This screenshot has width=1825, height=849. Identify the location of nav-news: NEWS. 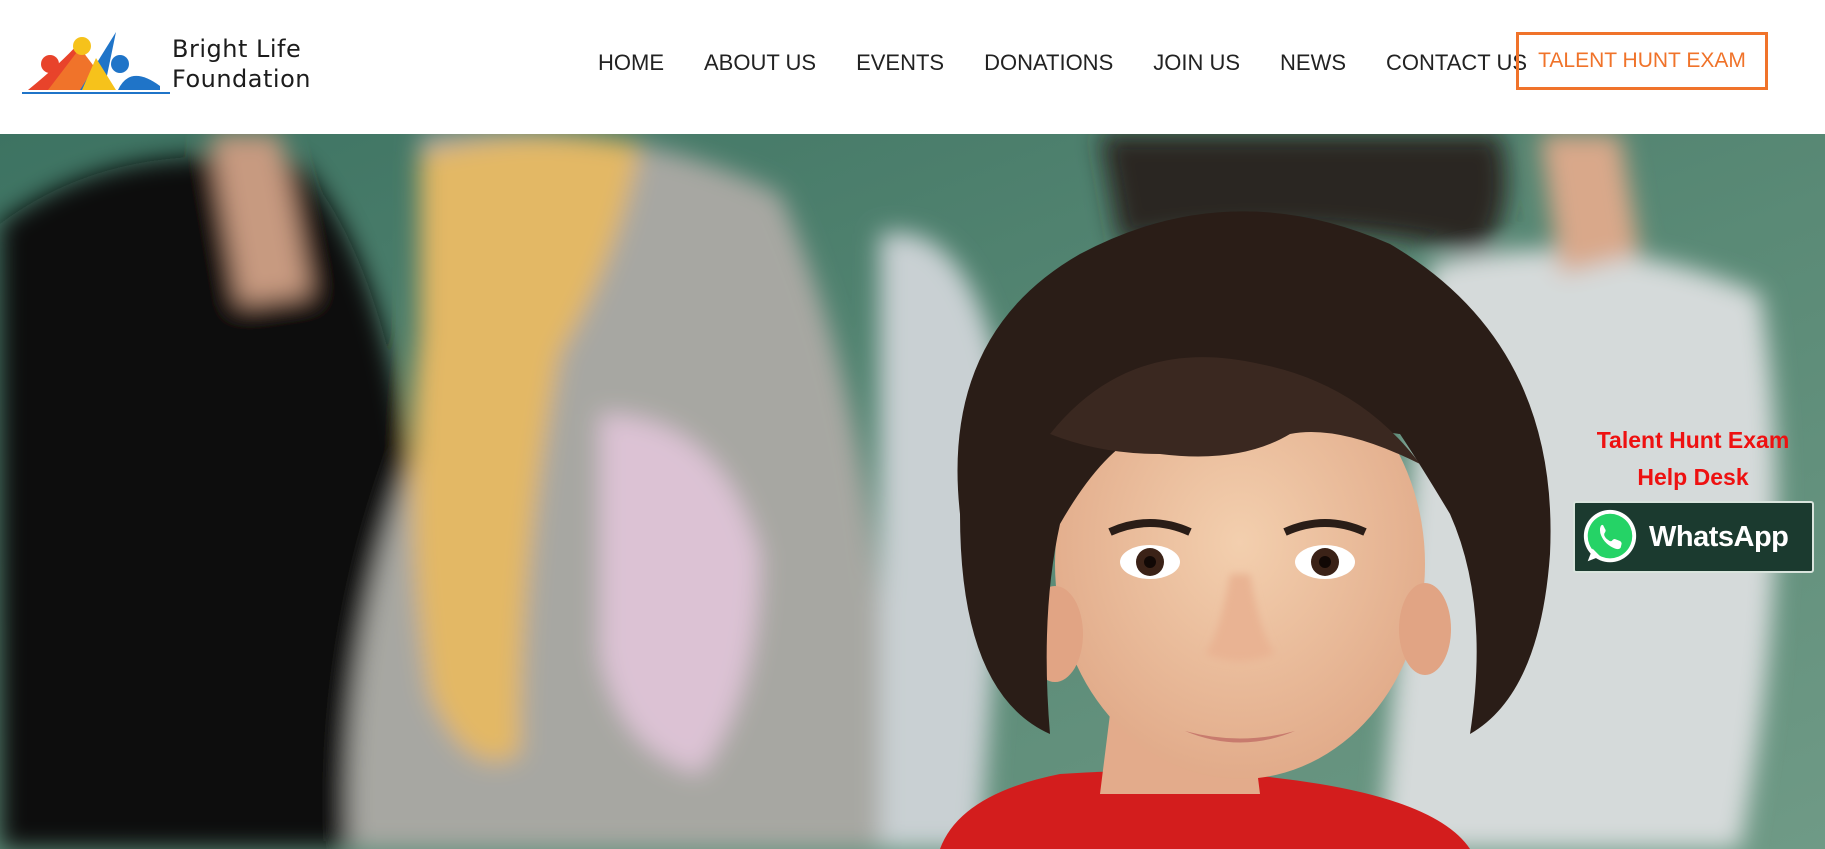
(1313, 63).